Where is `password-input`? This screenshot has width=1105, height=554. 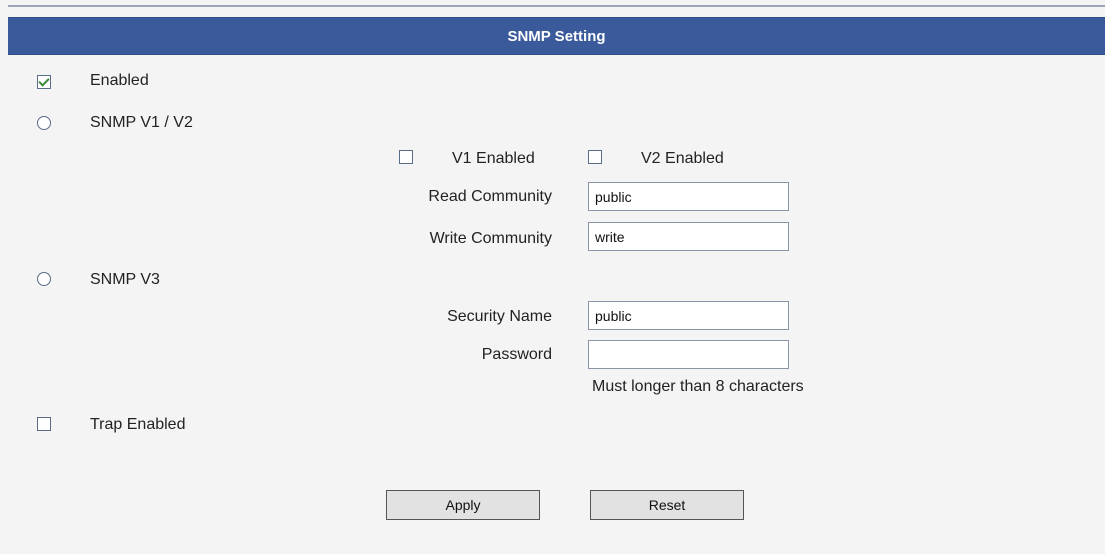 password-input is located at coordinates (688, 354).